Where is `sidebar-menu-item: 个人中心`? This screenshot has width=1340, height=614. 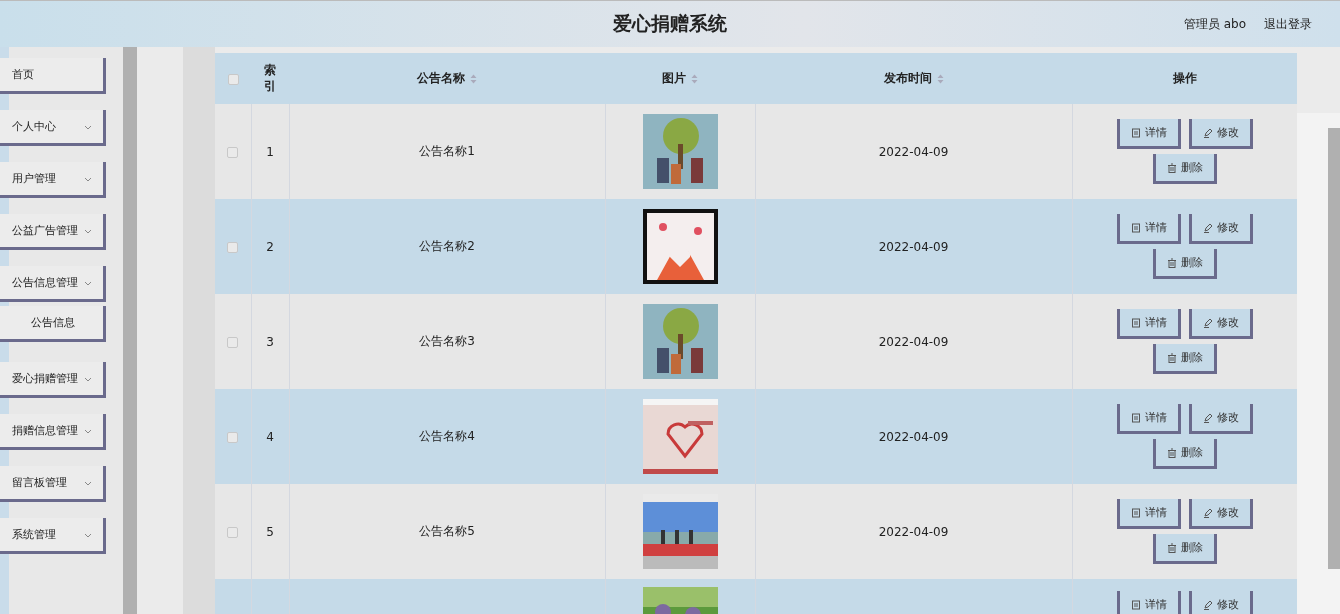 sidebar-menu-item: 个人中心 is located at coordinates (53, 128).